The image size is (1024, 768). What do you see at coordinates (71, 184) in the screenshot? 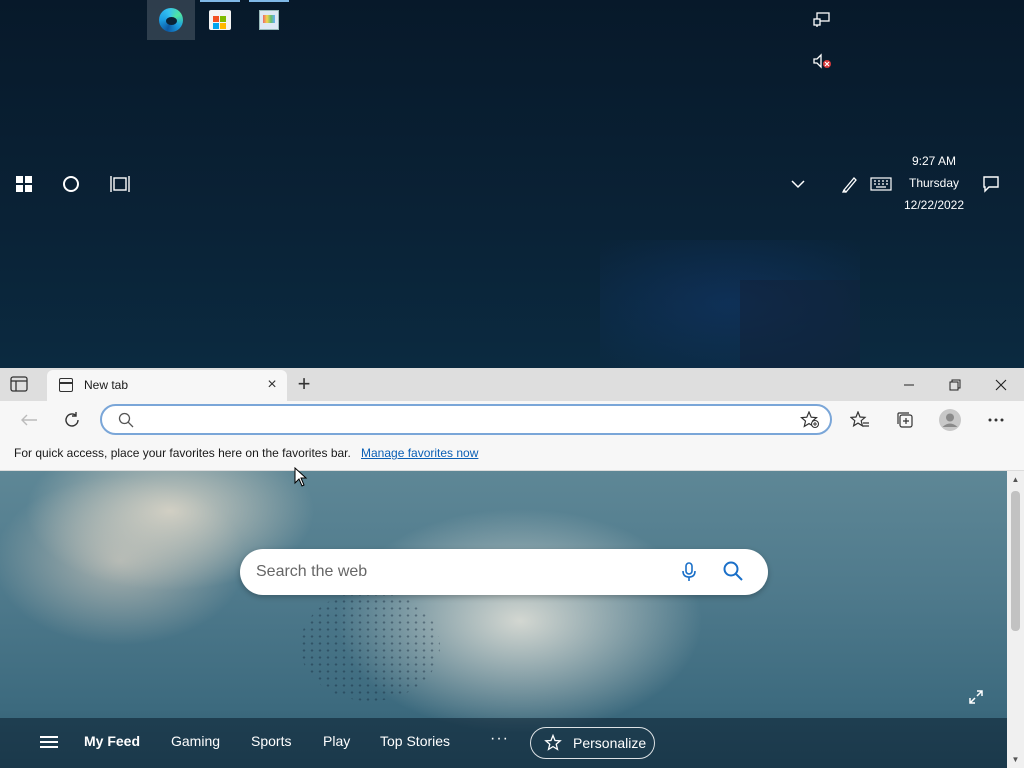
I see `cortana-circle-icon` at bounding box center [71, 184].